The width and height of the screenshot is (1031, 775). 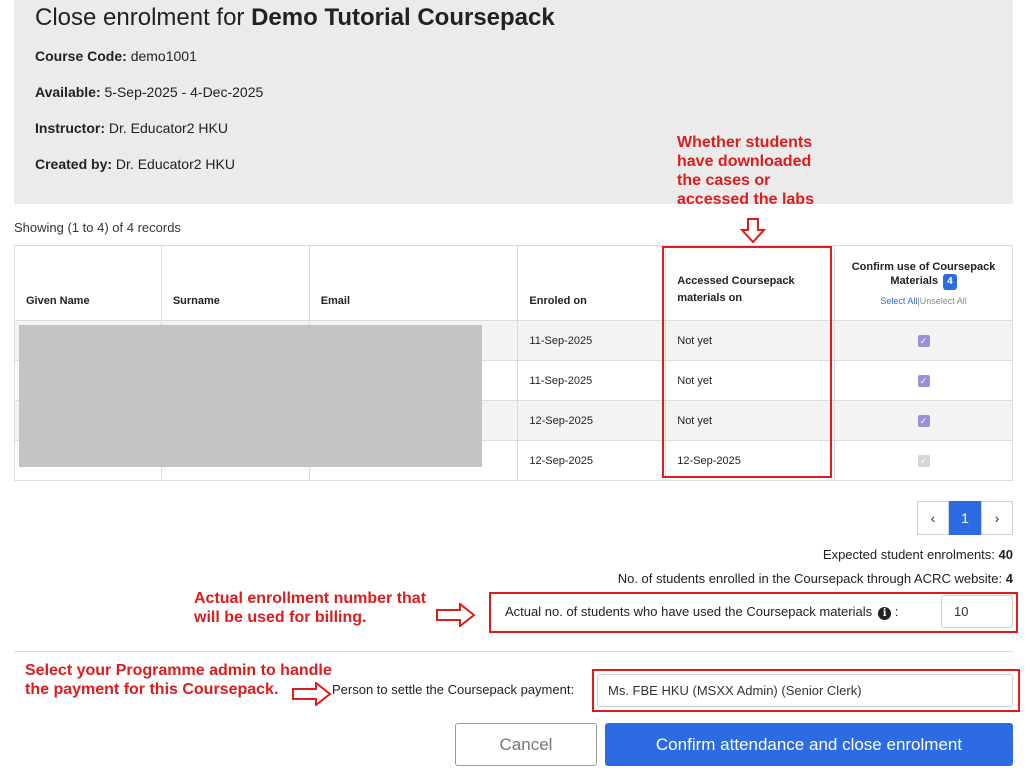 What do you see at coordinates (453, 689) in the screenshot?
I see `payer-label: Person to settle the Coursepack payment:` at bounding box center [453, 689].